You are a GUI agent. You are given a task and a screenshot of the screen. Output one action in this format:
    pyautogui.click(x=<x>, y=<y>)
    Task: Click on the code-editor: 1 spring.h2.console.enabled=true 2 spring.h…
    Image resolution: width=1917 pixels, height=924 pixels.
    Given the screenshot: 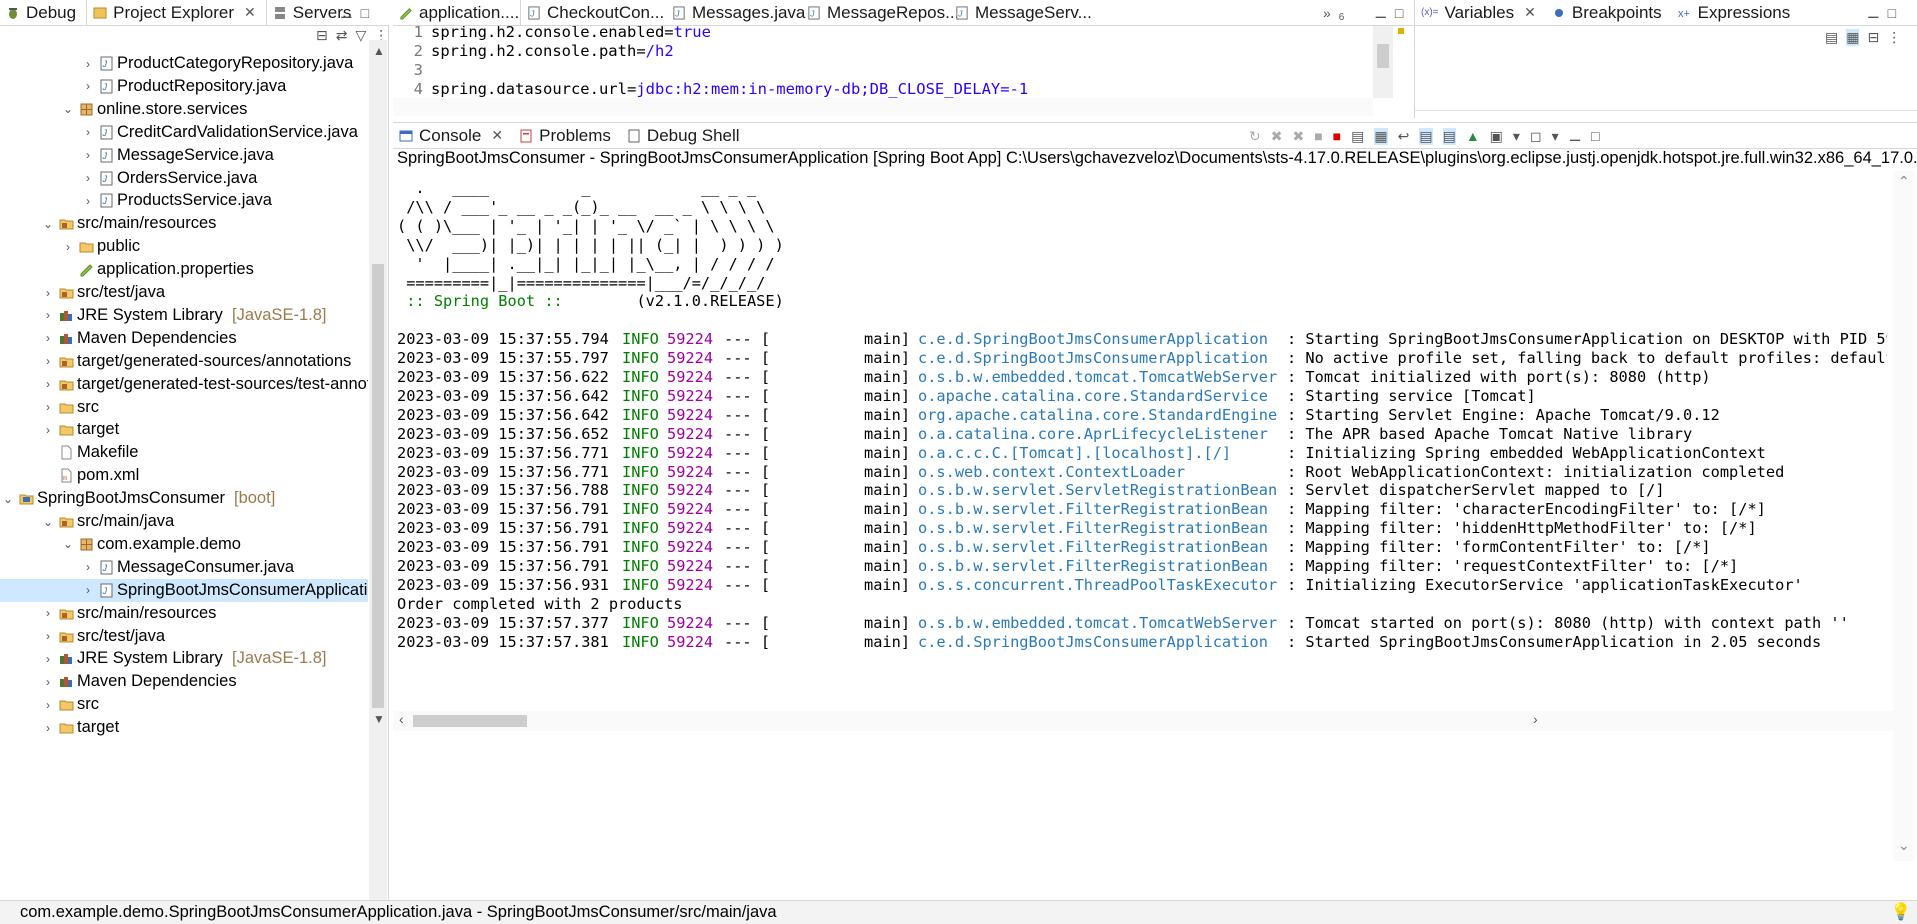 What is the action you would take?
    pyautogui.click(x=883, y=62)
    